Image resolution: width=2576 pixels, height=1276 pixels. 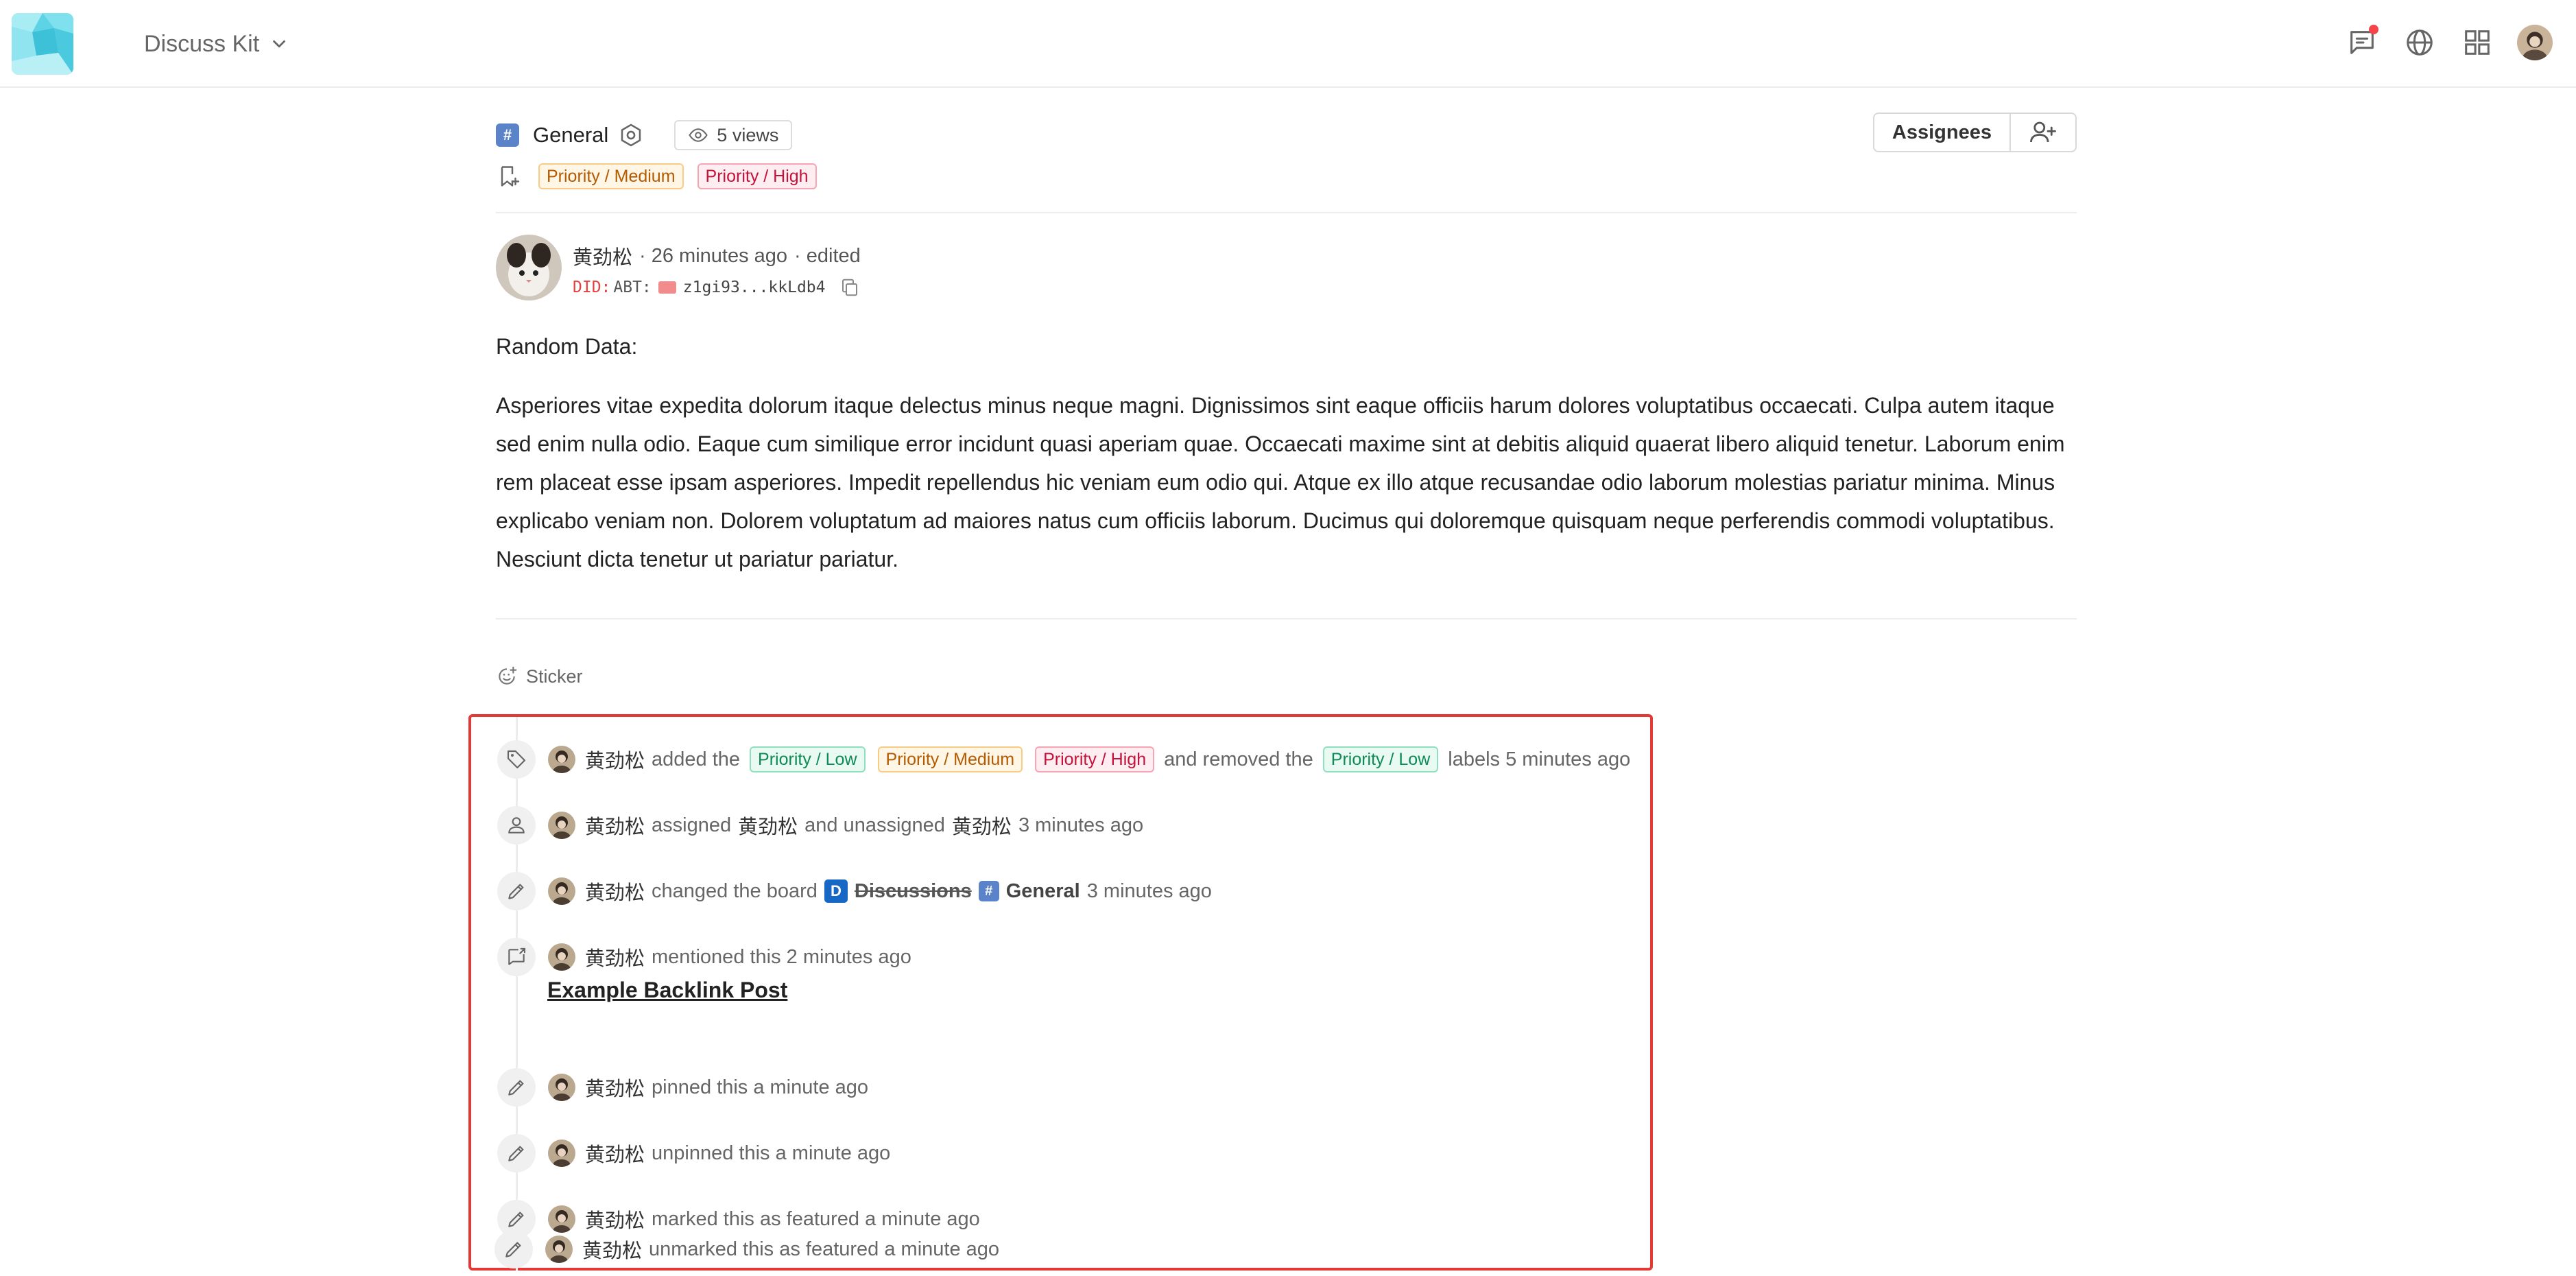 I want to click on unassigned-user: 黄劲松, so click(x=982, y=825).